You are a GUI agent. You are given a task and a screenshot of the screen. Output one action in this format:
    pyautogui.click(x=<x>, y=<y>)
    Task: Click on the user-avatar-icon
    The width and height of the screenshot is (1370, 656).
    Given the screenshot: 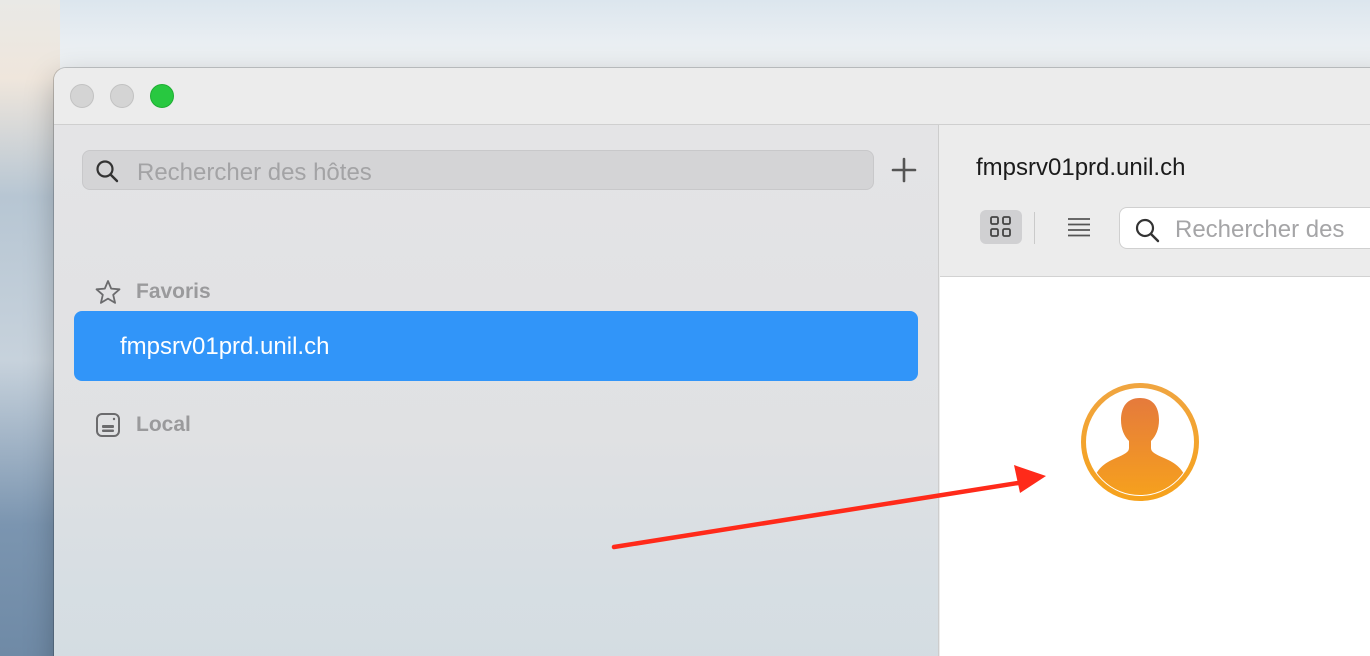 What is the action you would take?
    pyautogui.click(x=1140, y=442)
    